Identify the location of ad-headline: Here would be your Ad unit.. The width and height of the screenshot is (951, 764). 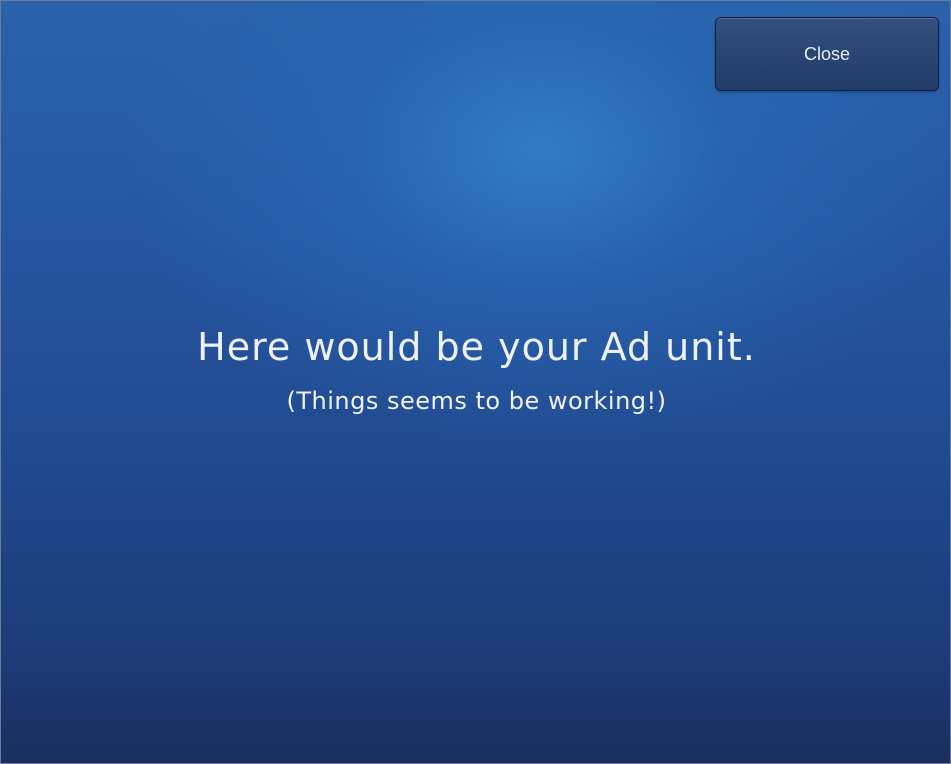
(476, 347).